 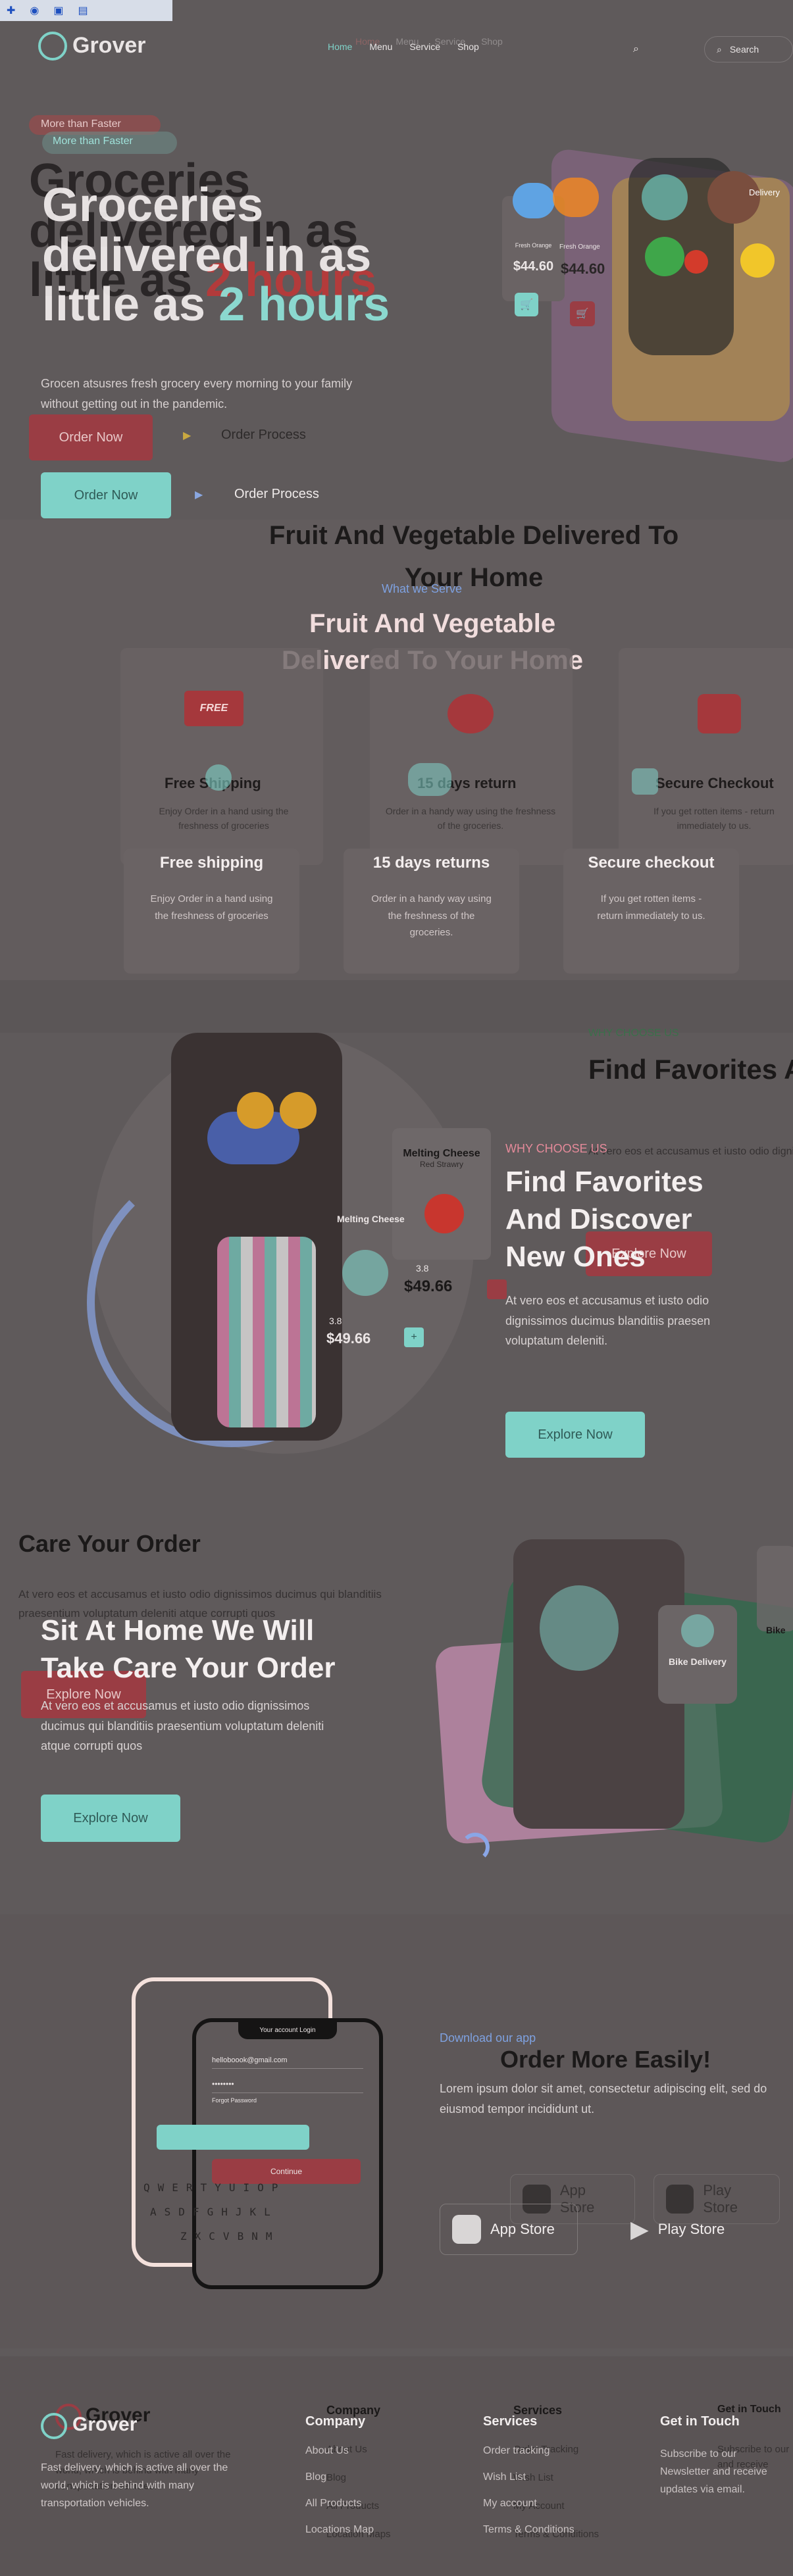 What do you see at coordinates (298, 1110) in the screenshot?
I see `orange-image-right` at bounding box center [298, 1110].